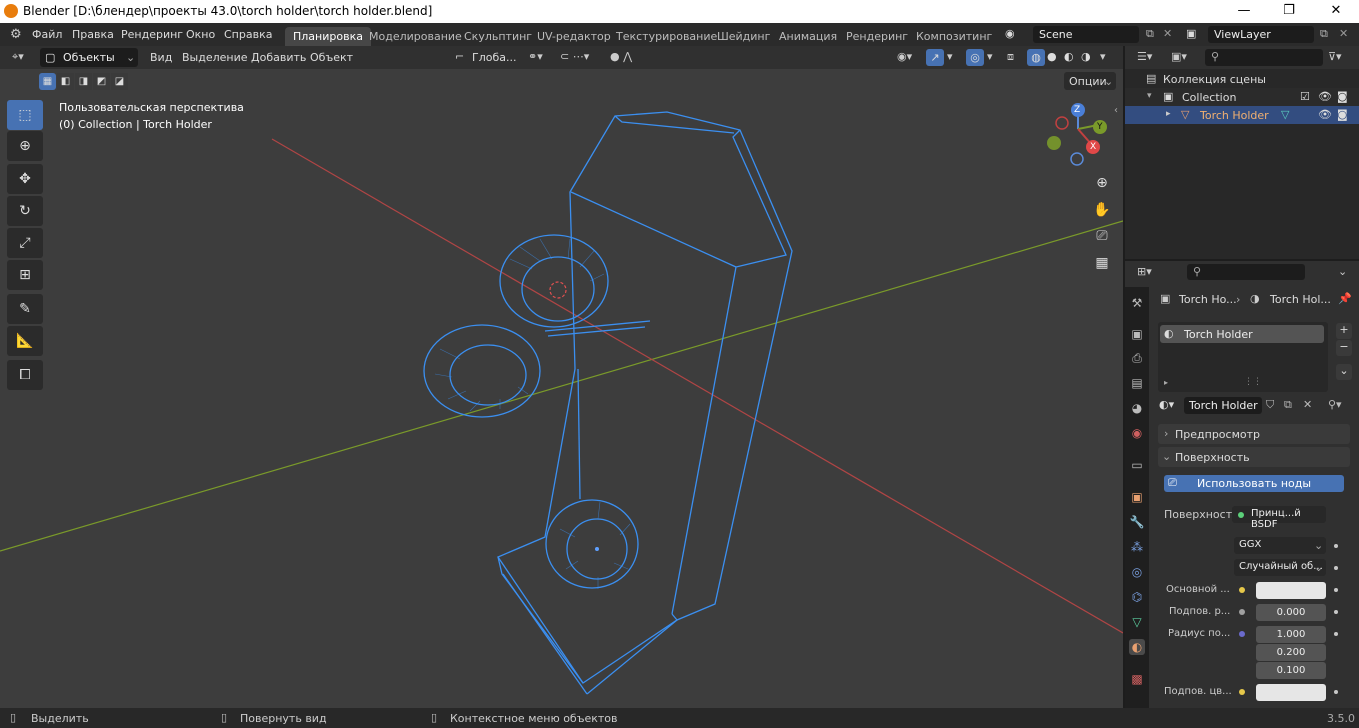 Image resolution: width=1359 pixels, height=728 pixels. What do you see at coordinates (415, 36) in the screenshot?
I see `tab-modeling: Моделирование` at bounding box center [415, 36].